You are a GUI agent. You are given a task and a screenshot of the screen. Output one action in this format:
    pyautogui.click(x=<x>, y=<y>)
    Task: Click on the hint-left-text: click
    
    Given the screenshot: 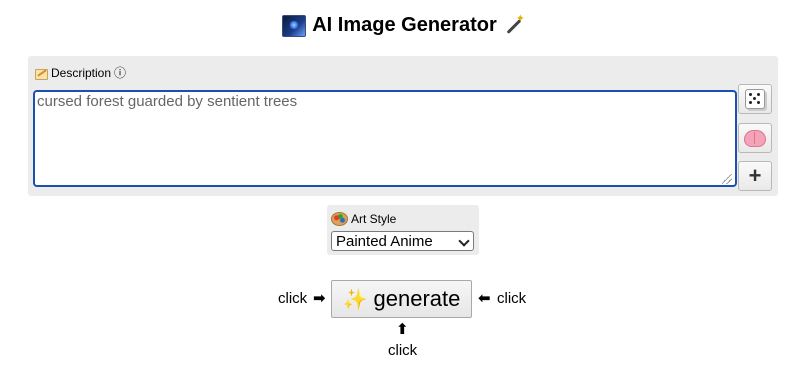 What is the action you would take?
    pyautogui.click(x=293, y=298)
    